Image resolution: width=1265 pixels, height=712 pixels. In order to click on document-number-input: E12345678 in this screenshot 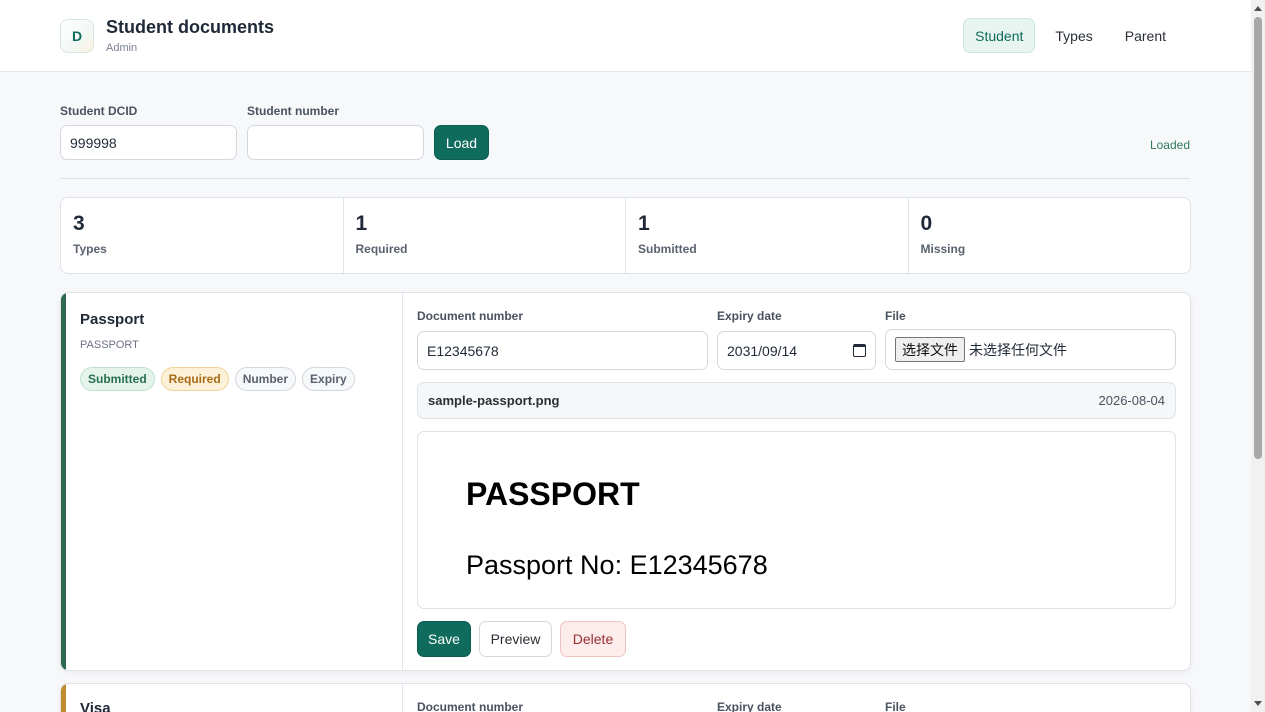, I will do `click(562, 350)`.